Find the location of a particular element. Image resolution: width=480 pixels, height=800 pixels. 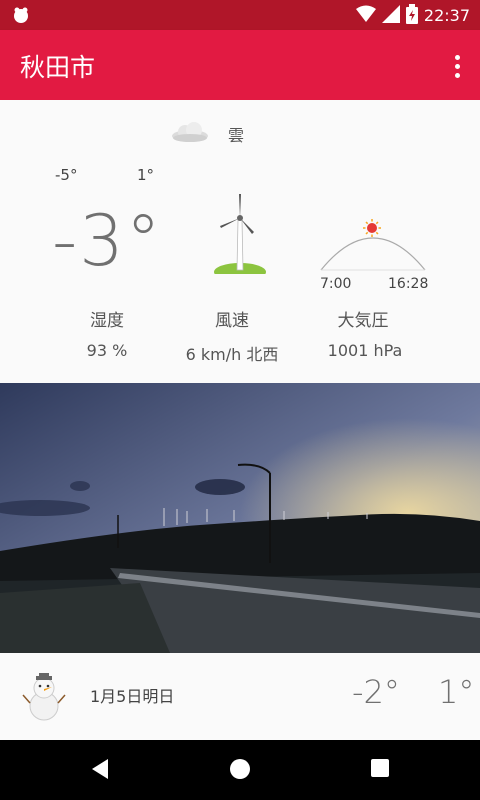

forecast-high: 1° is located at coordinates (456, 692).